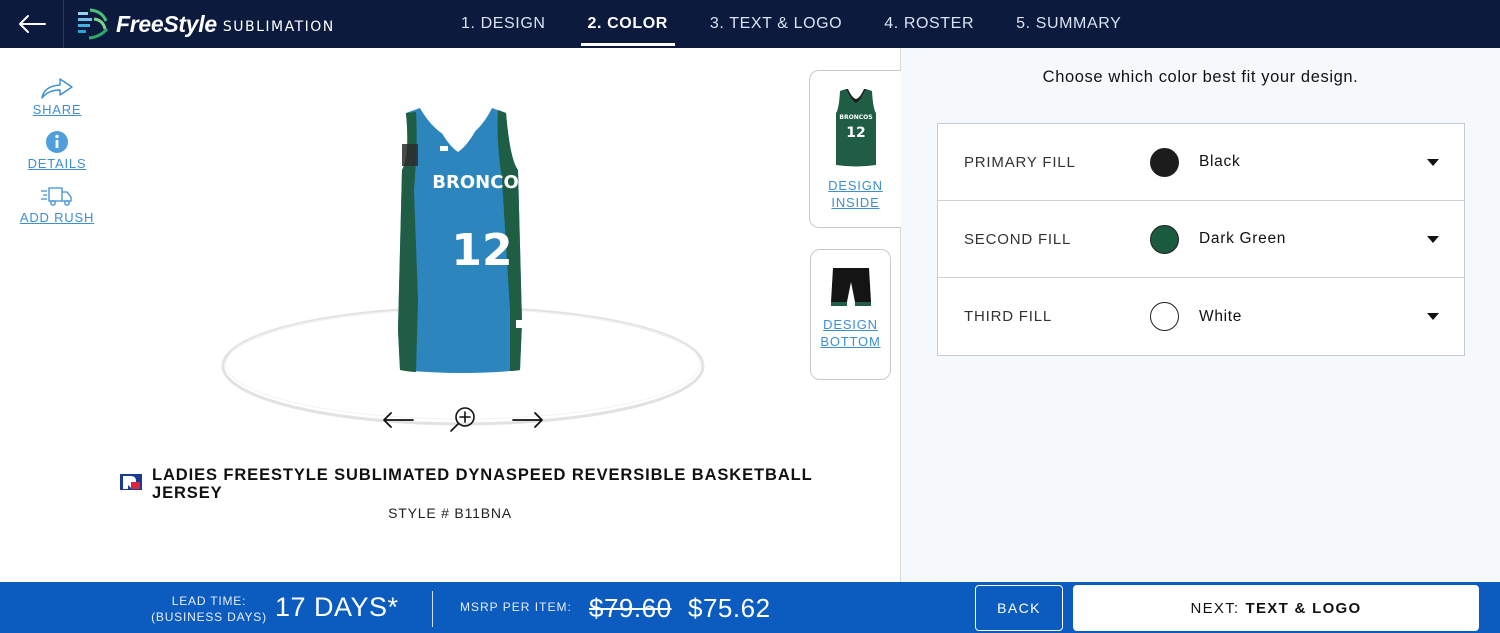  I want to click on add-rush-label: ADD RUSH, so click(57, 217).